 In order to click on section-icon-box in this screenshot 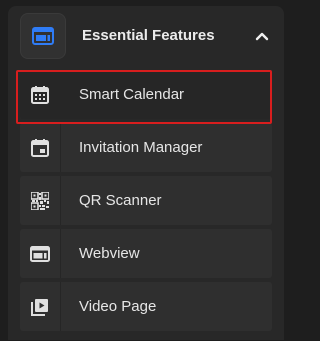, I will do `click(43, 36)`.